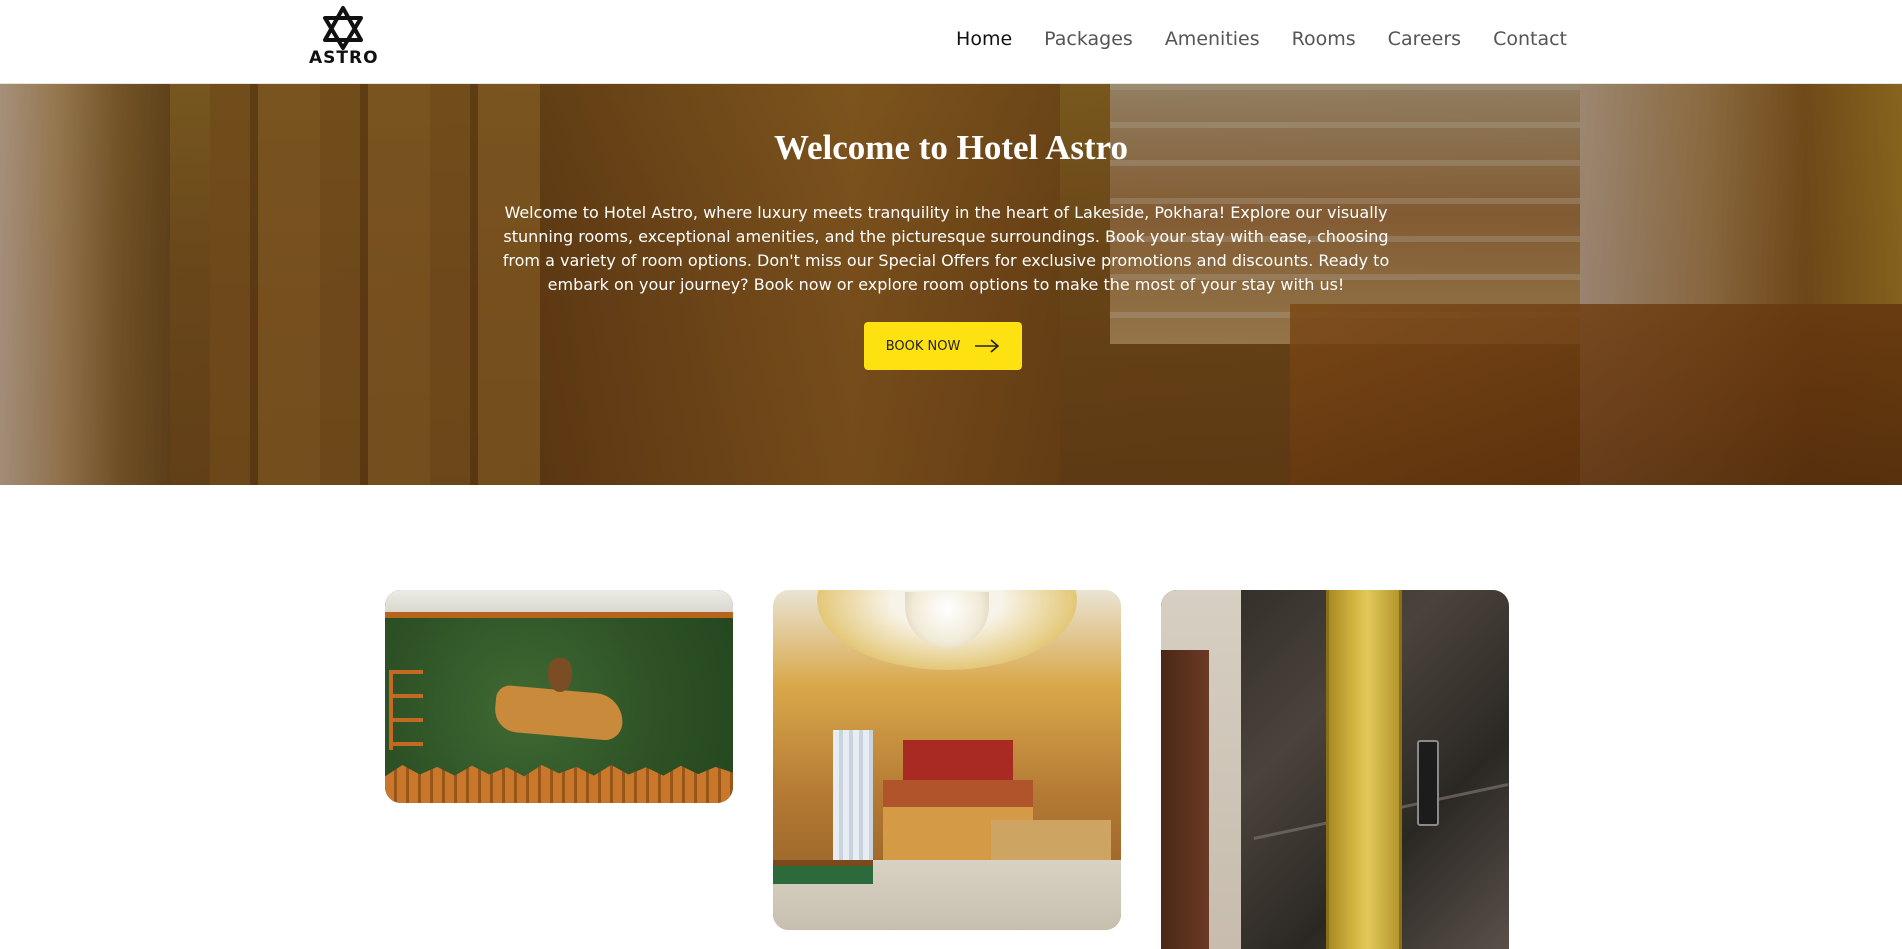 This screenshot has height=949, width=1902. I want to click on nav-rooms: Rooms, so click(1324, 39).